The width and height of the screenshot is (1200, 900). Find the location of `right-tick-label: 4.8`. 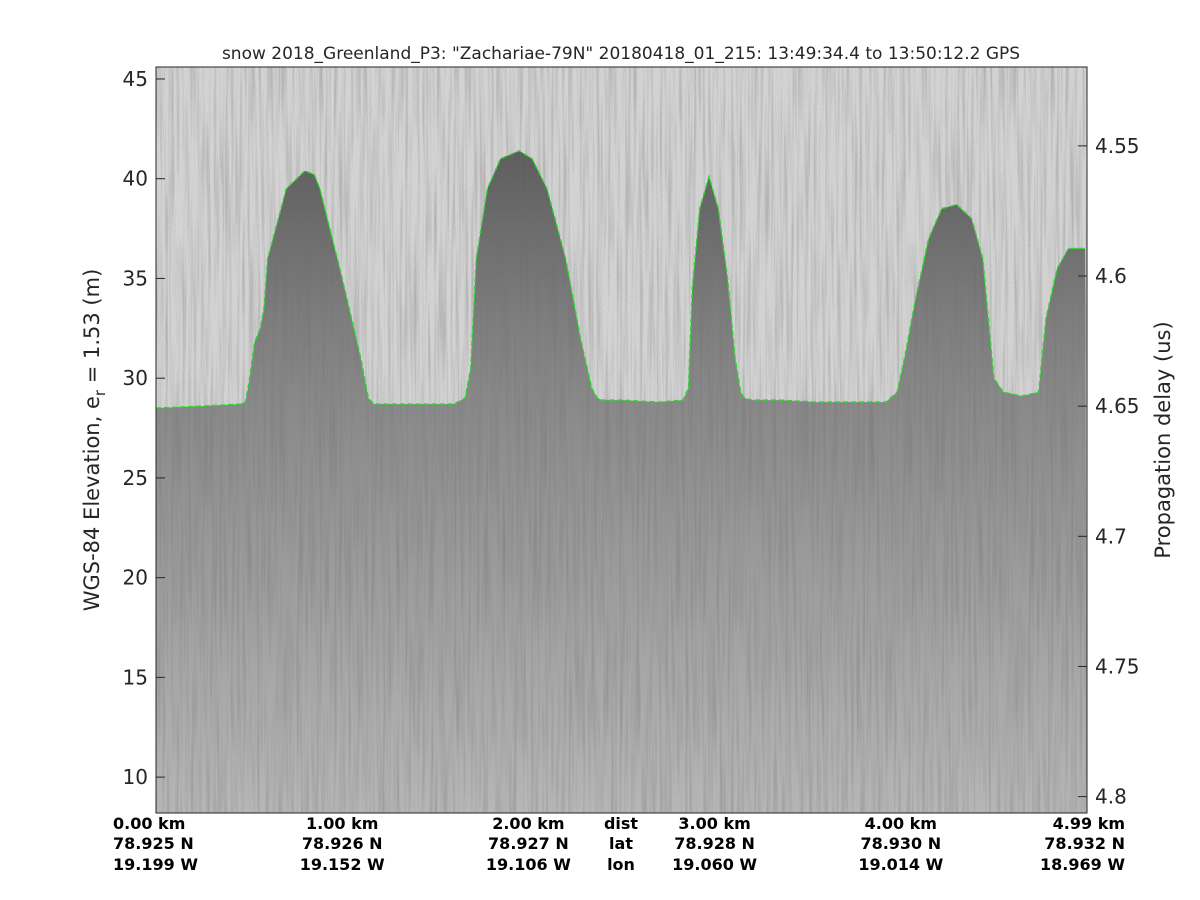

right-tick-label: 4.8 is located at coordinates (1111, 797).